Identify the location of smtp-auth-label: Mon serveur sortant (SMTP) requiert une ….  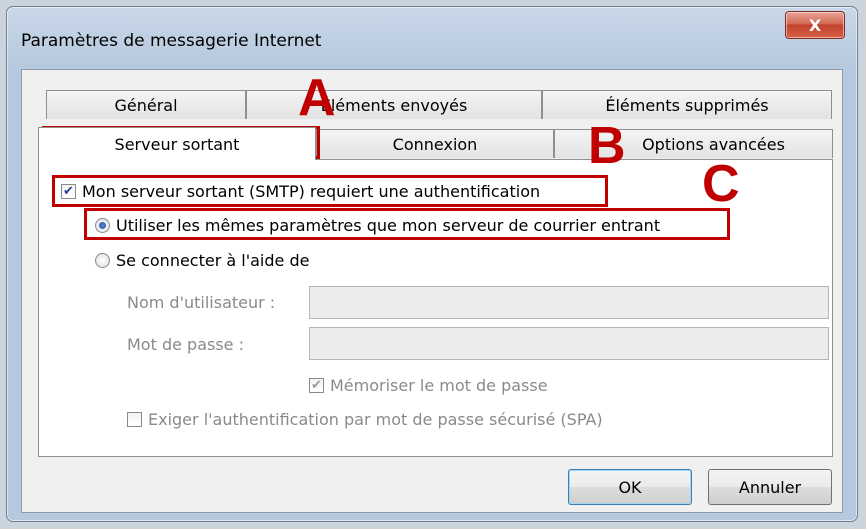
(311, 191).